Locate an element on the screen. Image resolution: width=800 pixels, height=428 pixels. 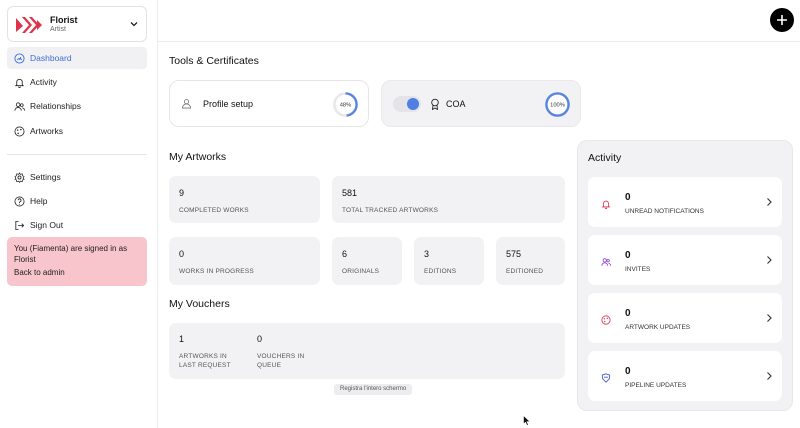
completed-works-value: 9 is located at coordinates (182, 193).